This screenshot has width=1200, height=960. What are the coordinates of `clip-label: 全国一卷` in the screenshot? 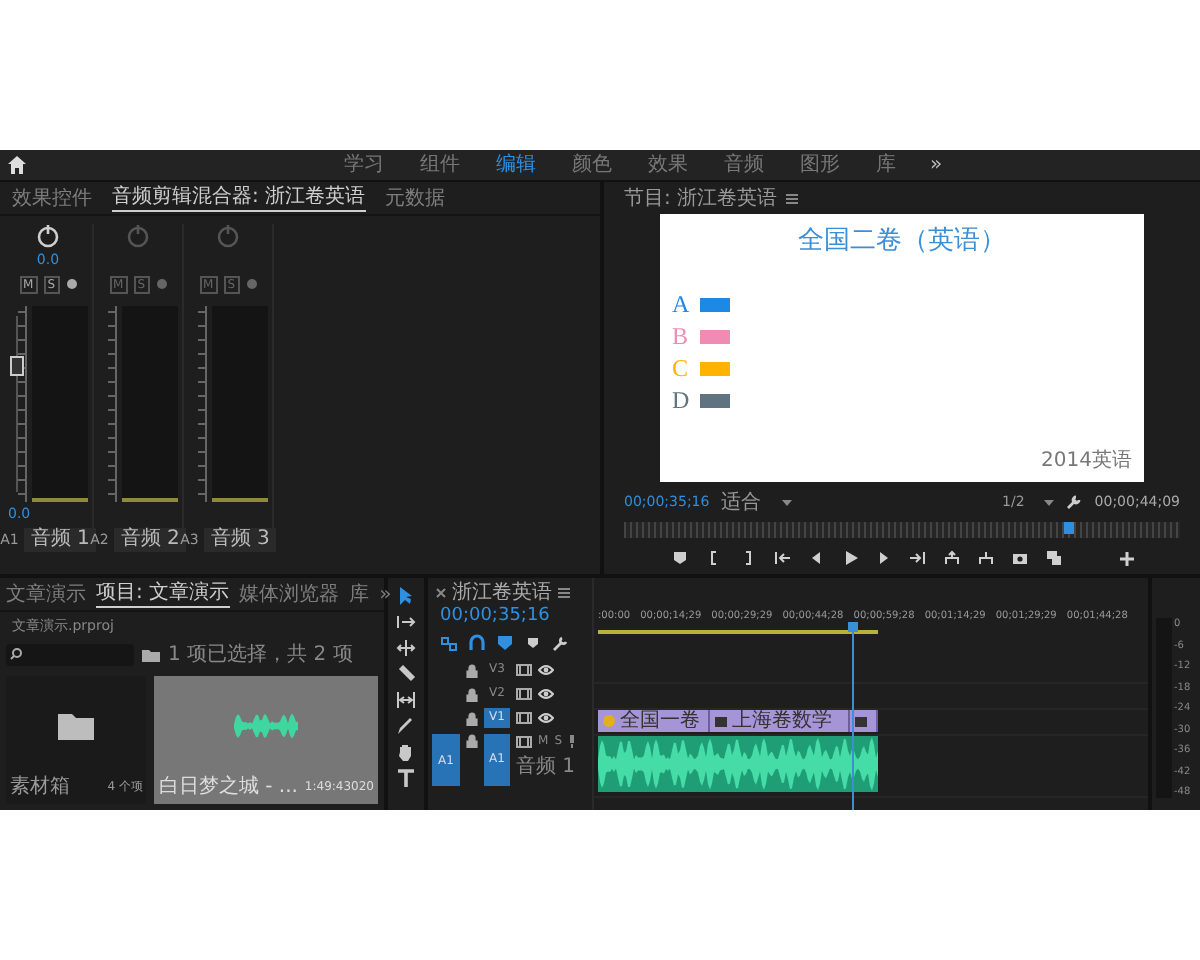 It's located at (660, 721).